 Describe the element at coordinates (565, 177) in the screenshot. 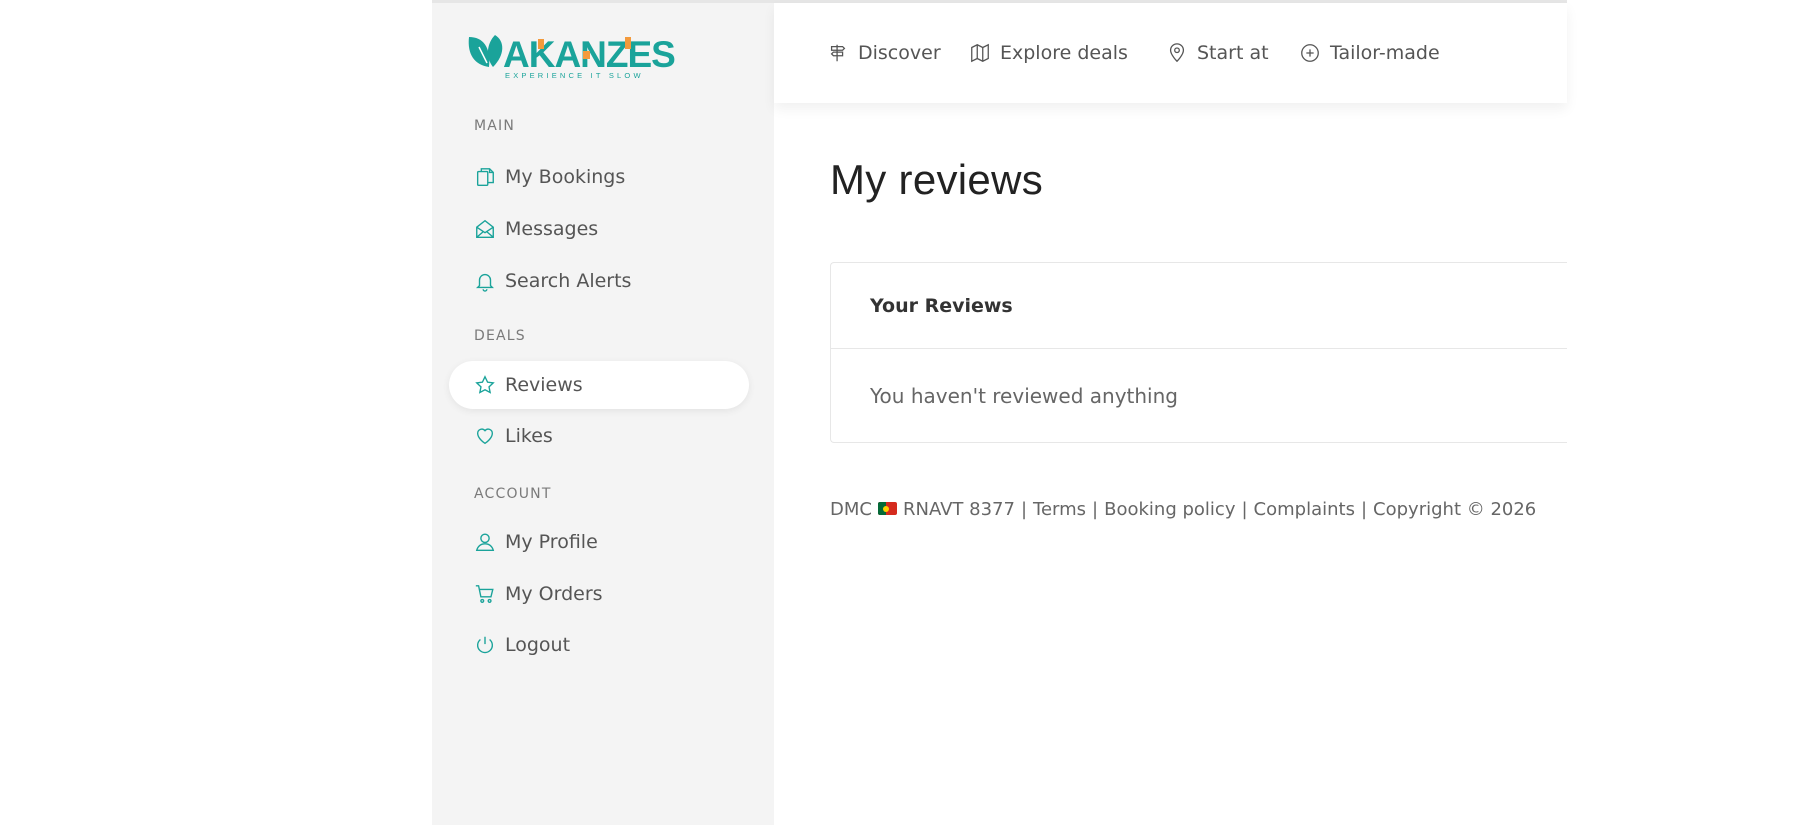

I see `sidebar-item-label: My Bookings` at that location.